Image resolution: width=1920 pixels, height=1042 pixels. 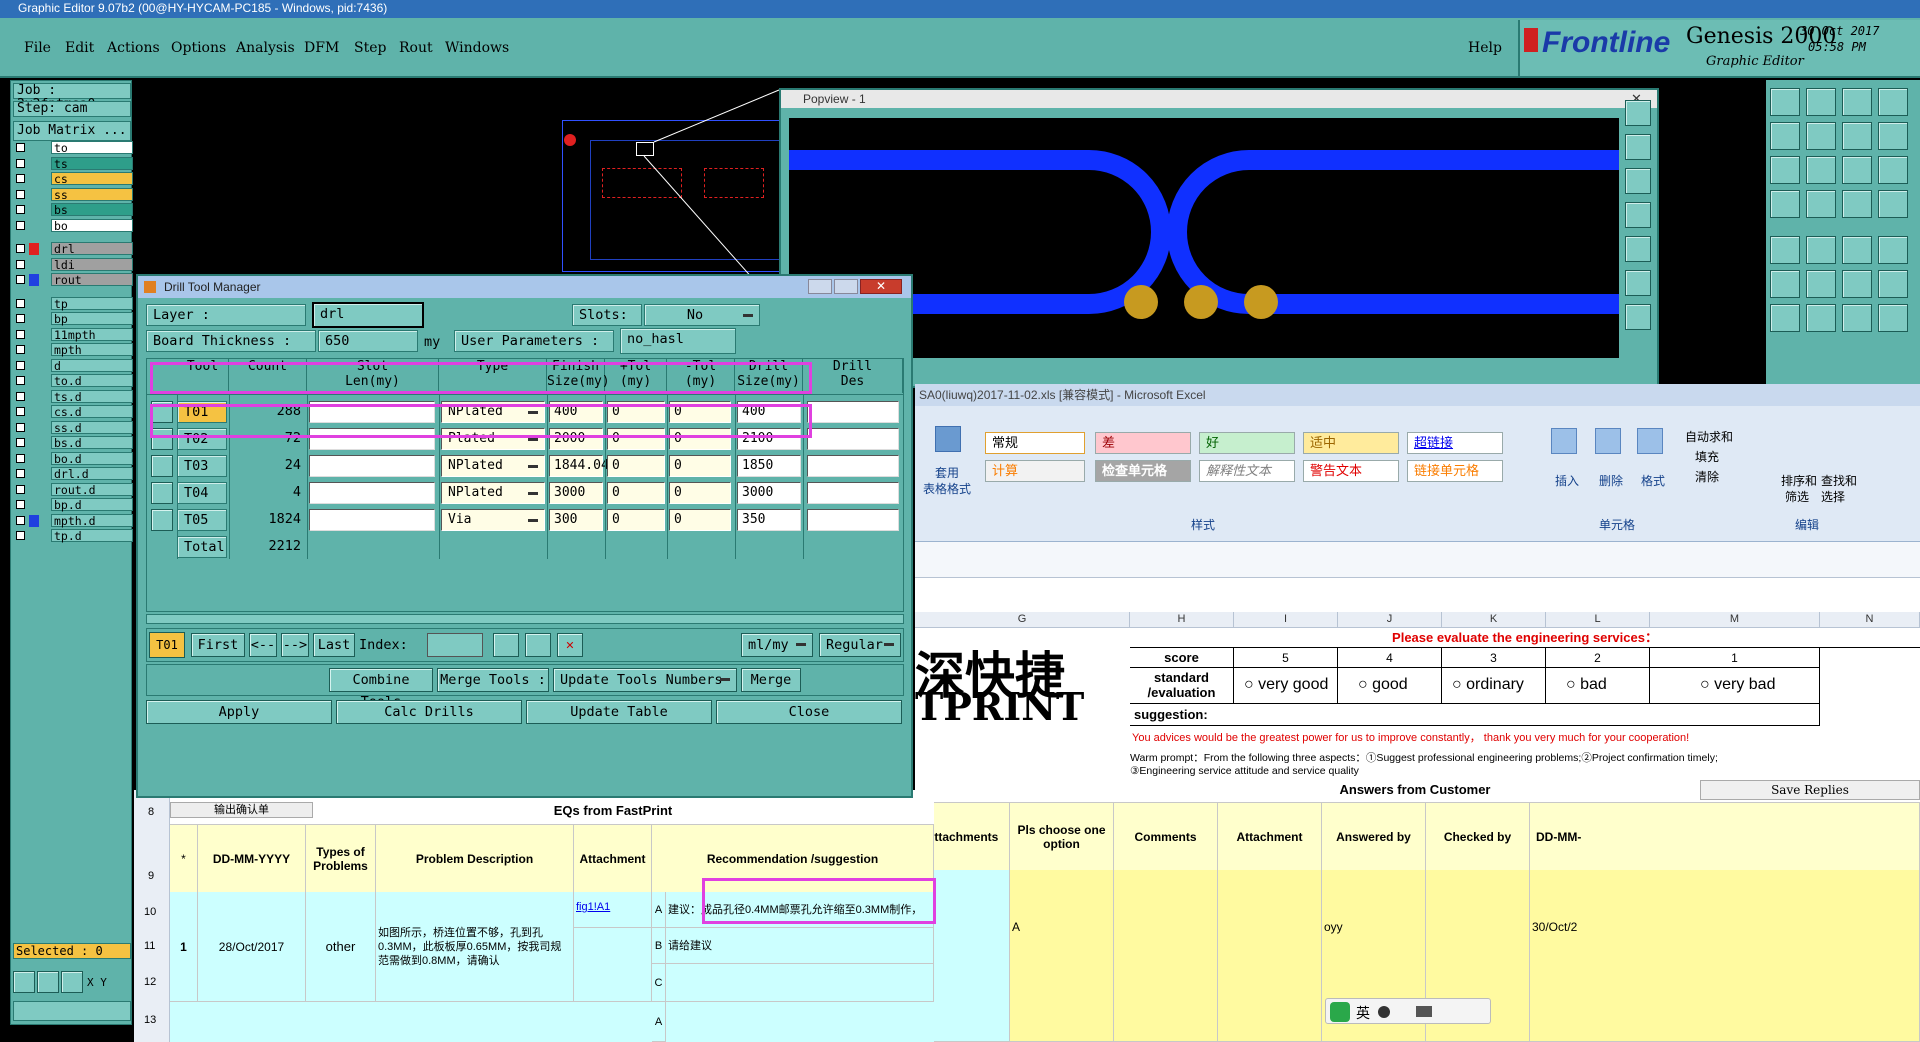 I want to click on table-view-icon, so click(x=538, y=645).